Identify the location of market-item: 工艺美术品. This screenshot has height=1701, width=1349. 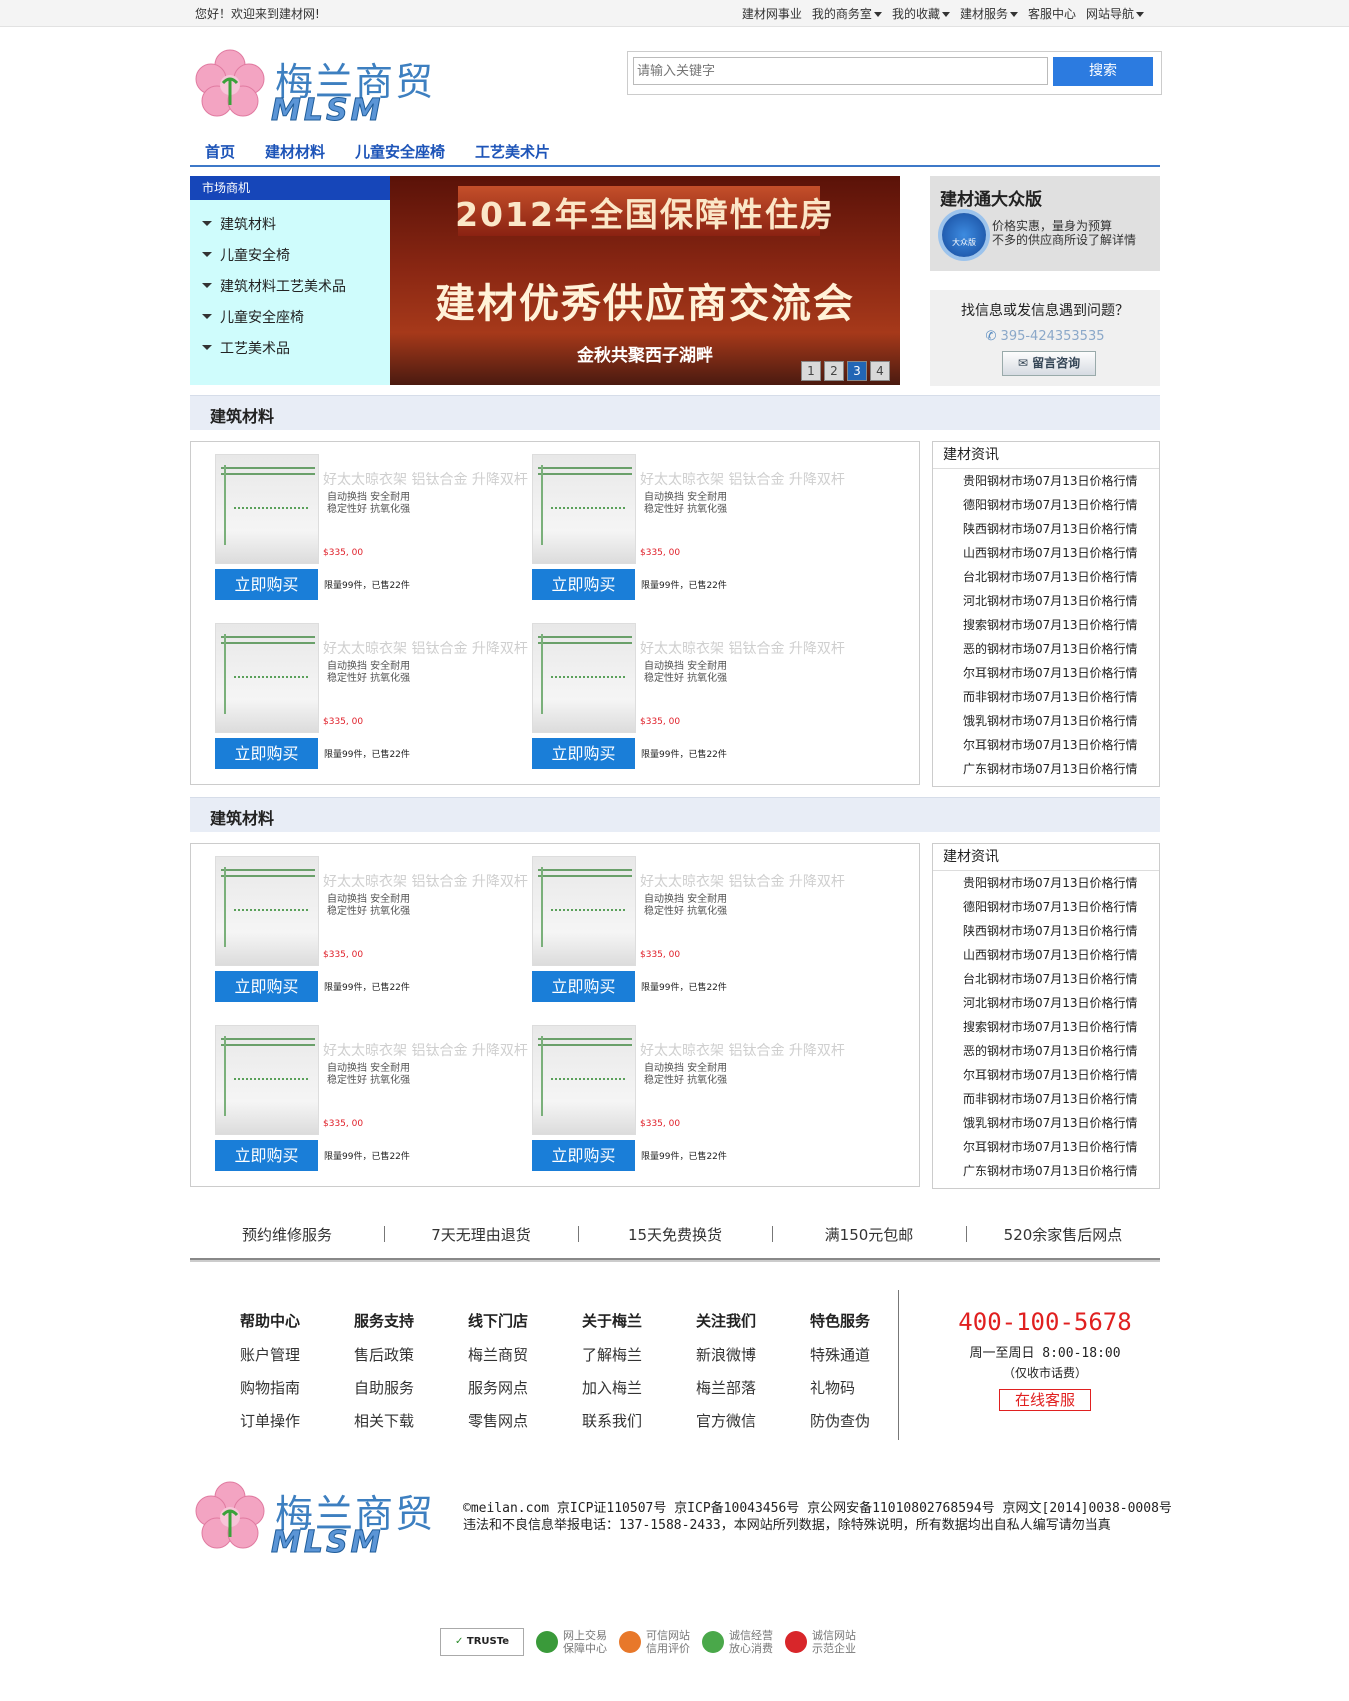
(290, 347).